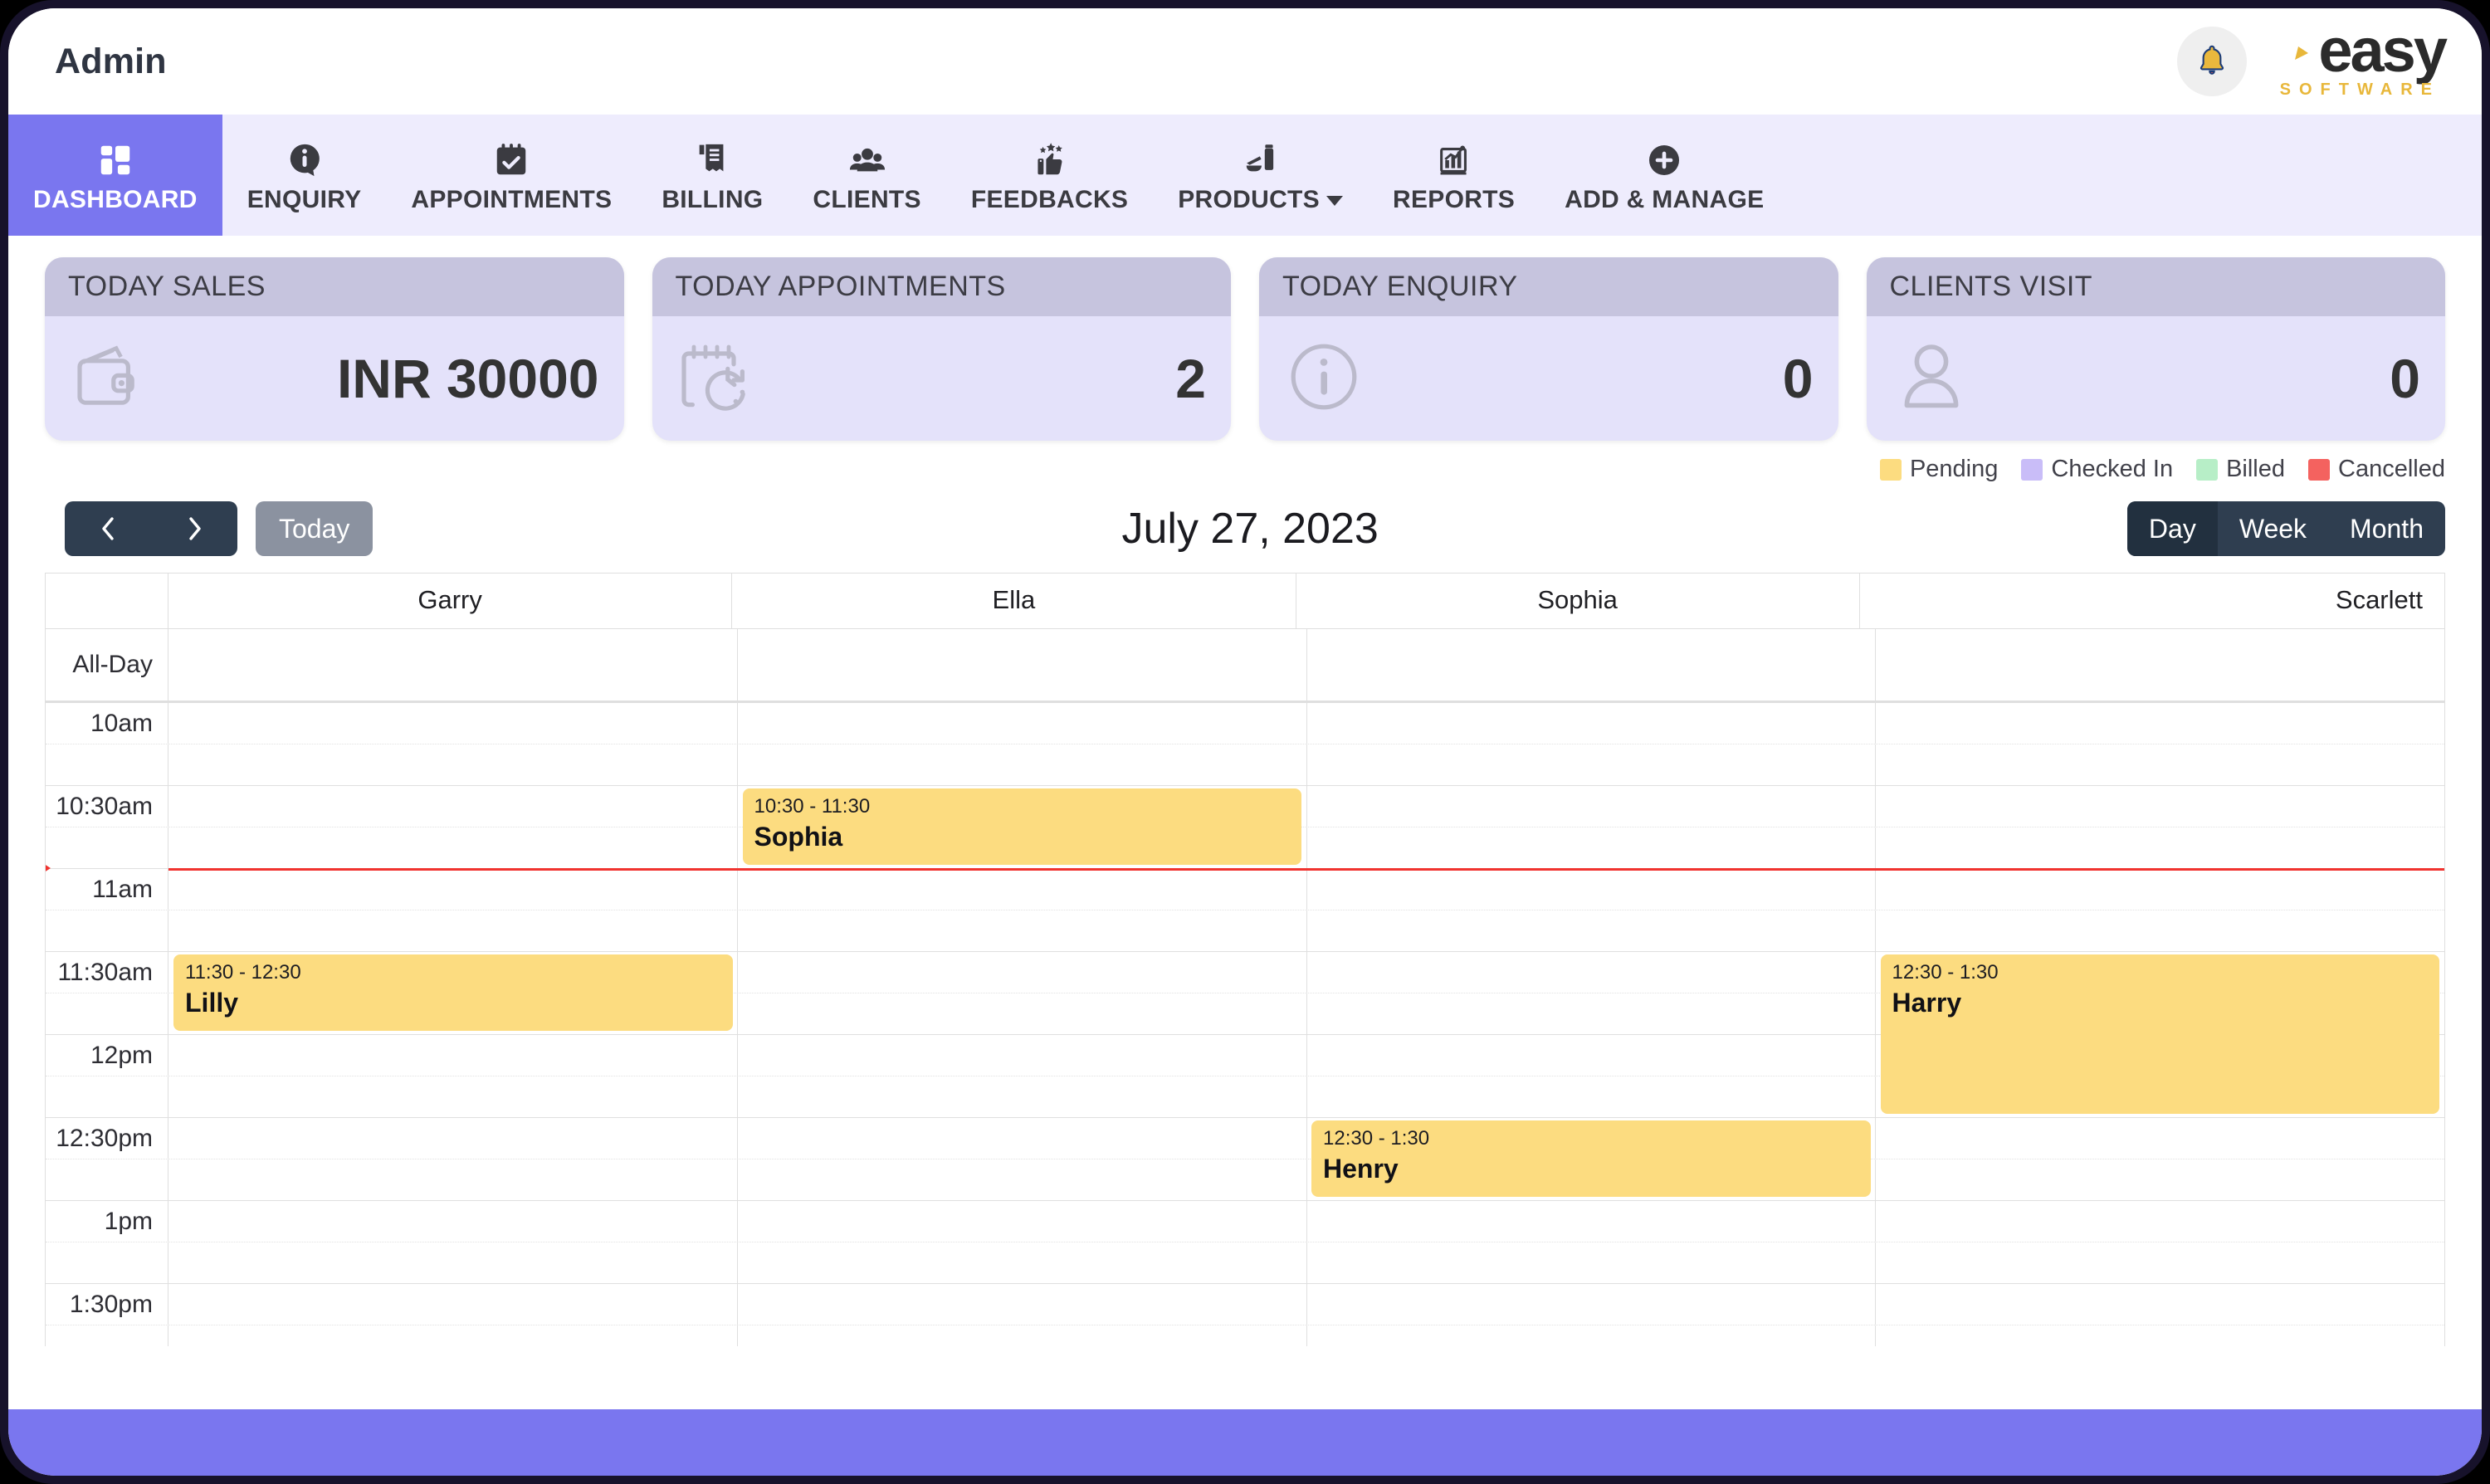  I want to click on legend-swatch, so click(2207, 469).